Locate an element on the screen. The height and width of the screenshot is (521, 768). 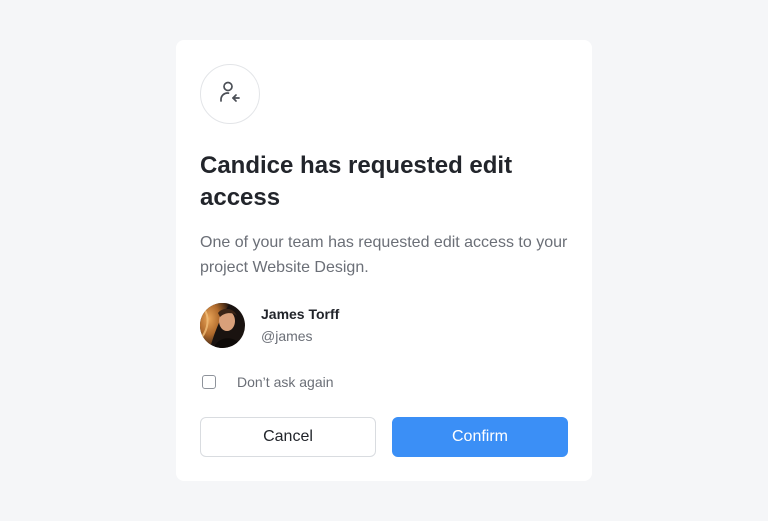
confirm-button: Confirm is located at coordinates (480, 437).